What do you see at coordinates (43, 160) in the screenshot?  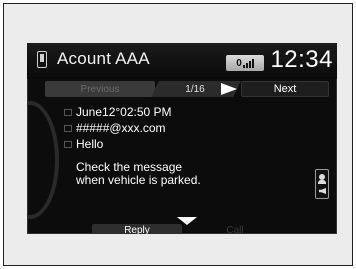 I see `side-dial-decoration` at bounding box center [43, 160].